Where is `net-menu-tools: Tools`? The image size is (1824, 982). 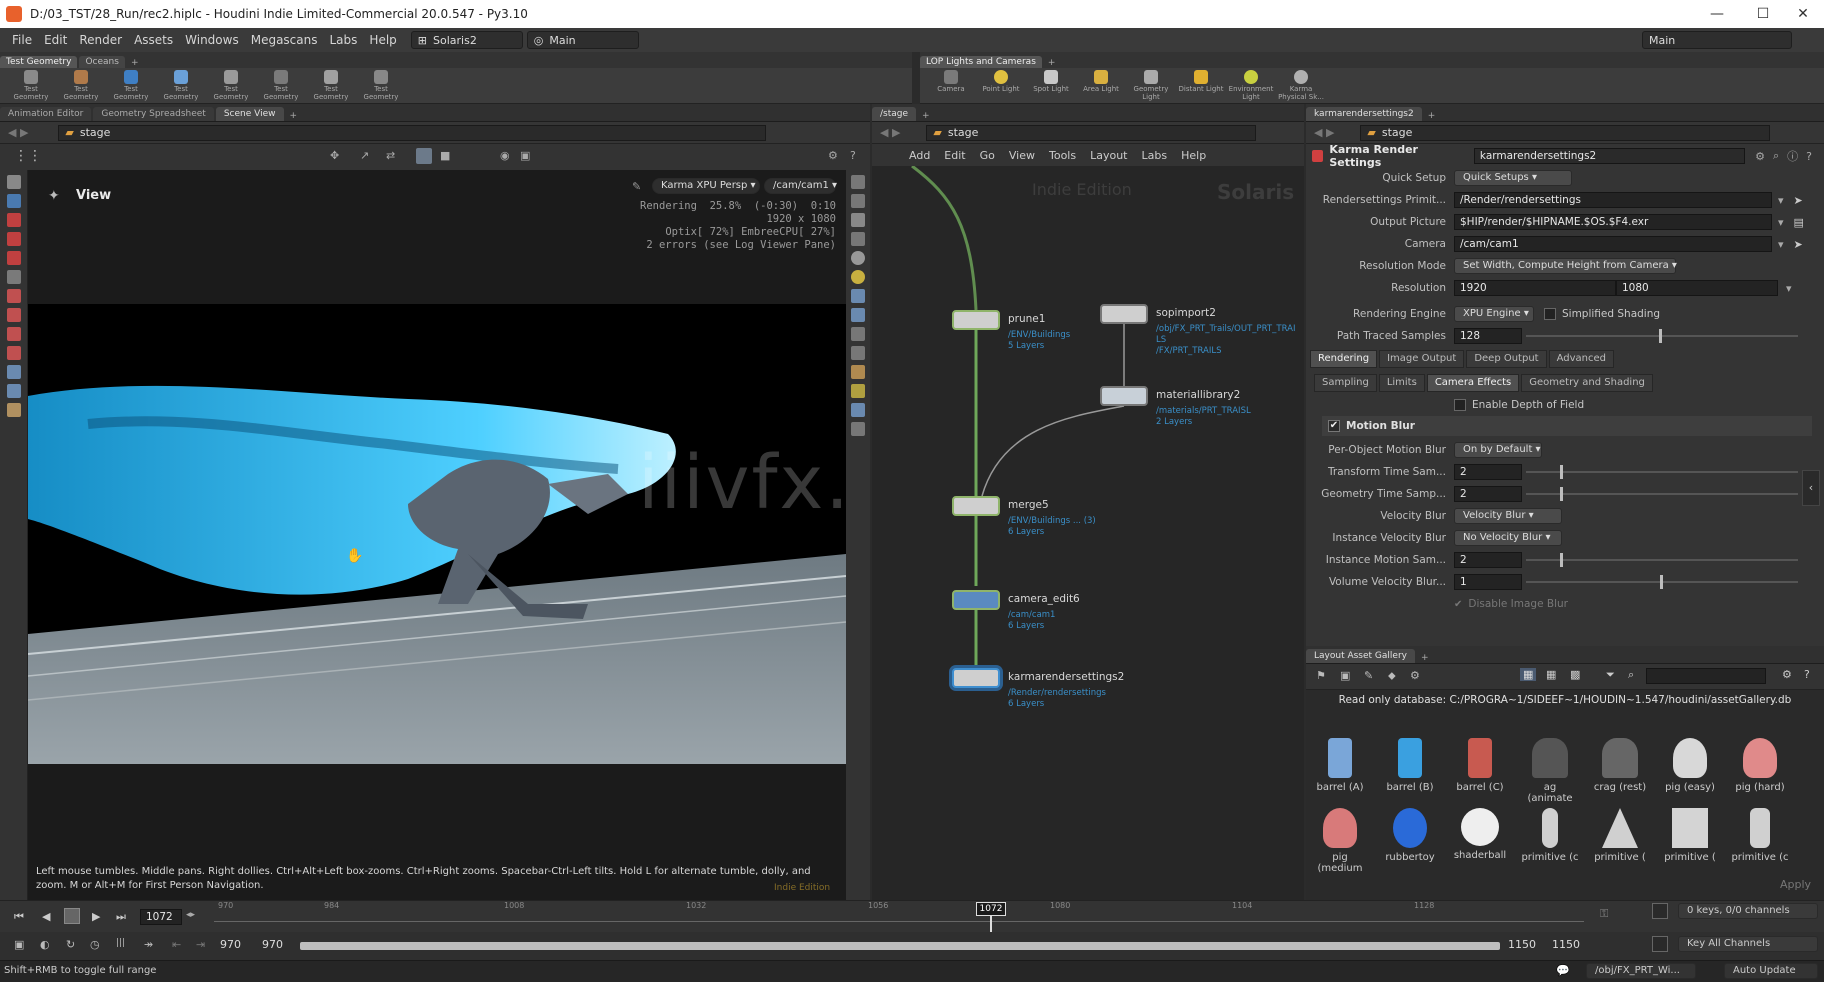 net-menu-tools: Tools is located at coordinates (1062, 155).